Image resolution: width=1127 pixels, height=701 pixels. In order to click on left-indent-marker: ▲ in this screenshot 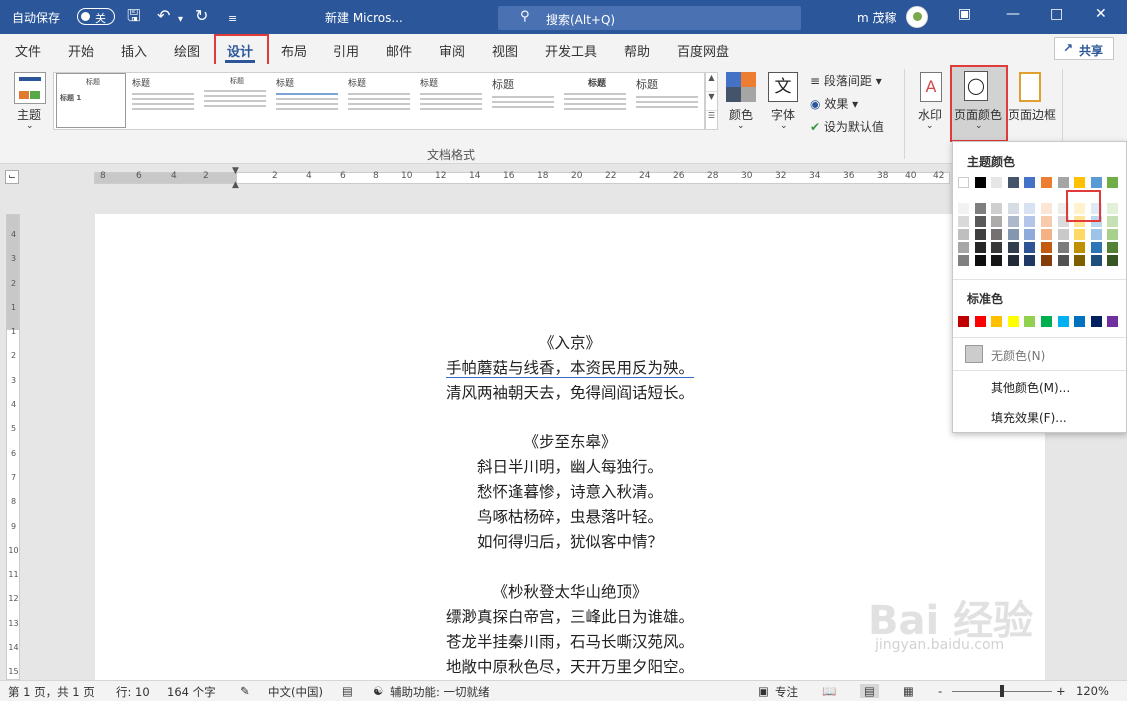, I will do `click(235, 185)`.